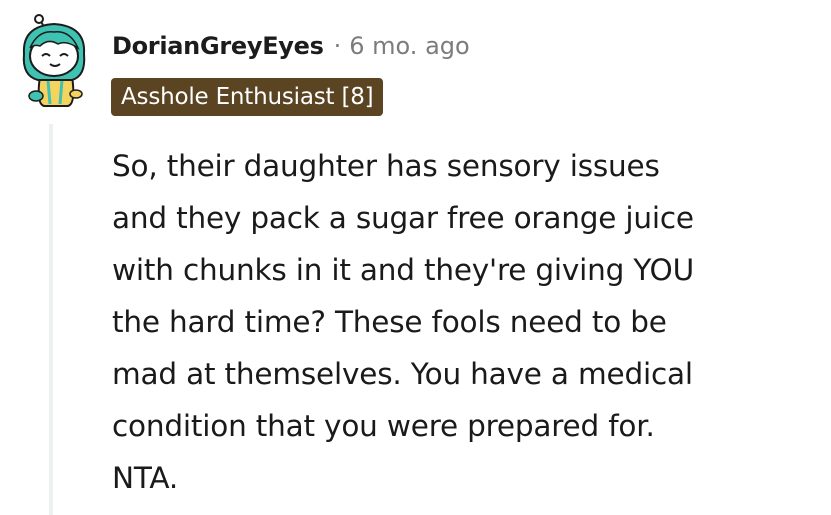  I want to click on comment-body-line: mad at themselves. You have a medical, so click(402, 374).